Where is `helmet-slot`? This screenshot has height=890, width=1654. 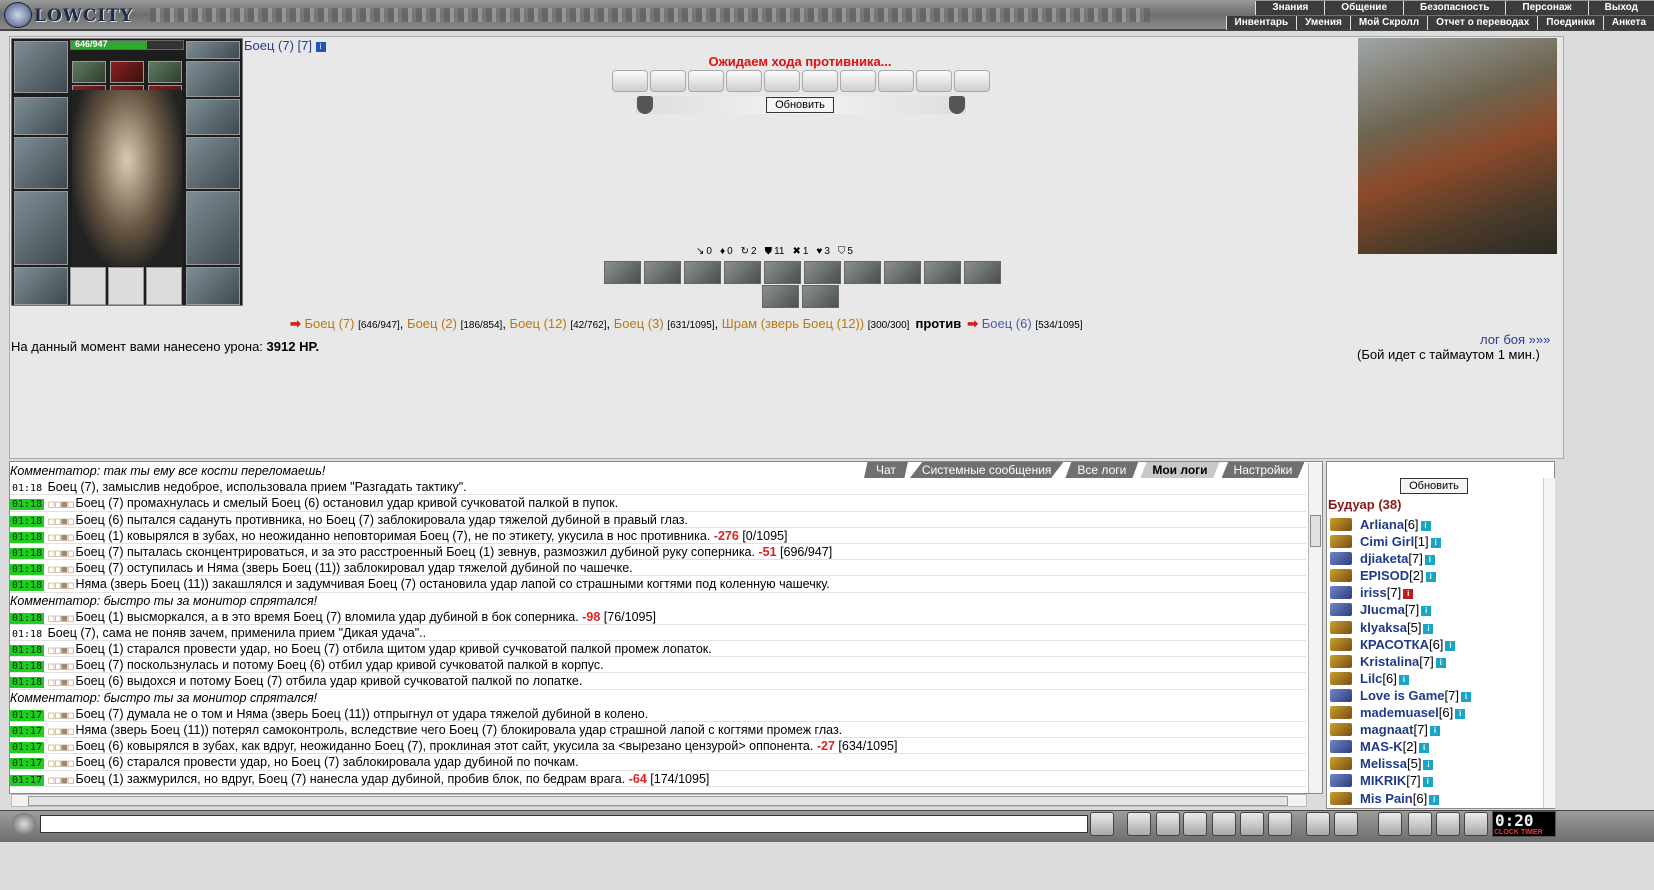 helmet-slot is located at coordinates (41, 67).